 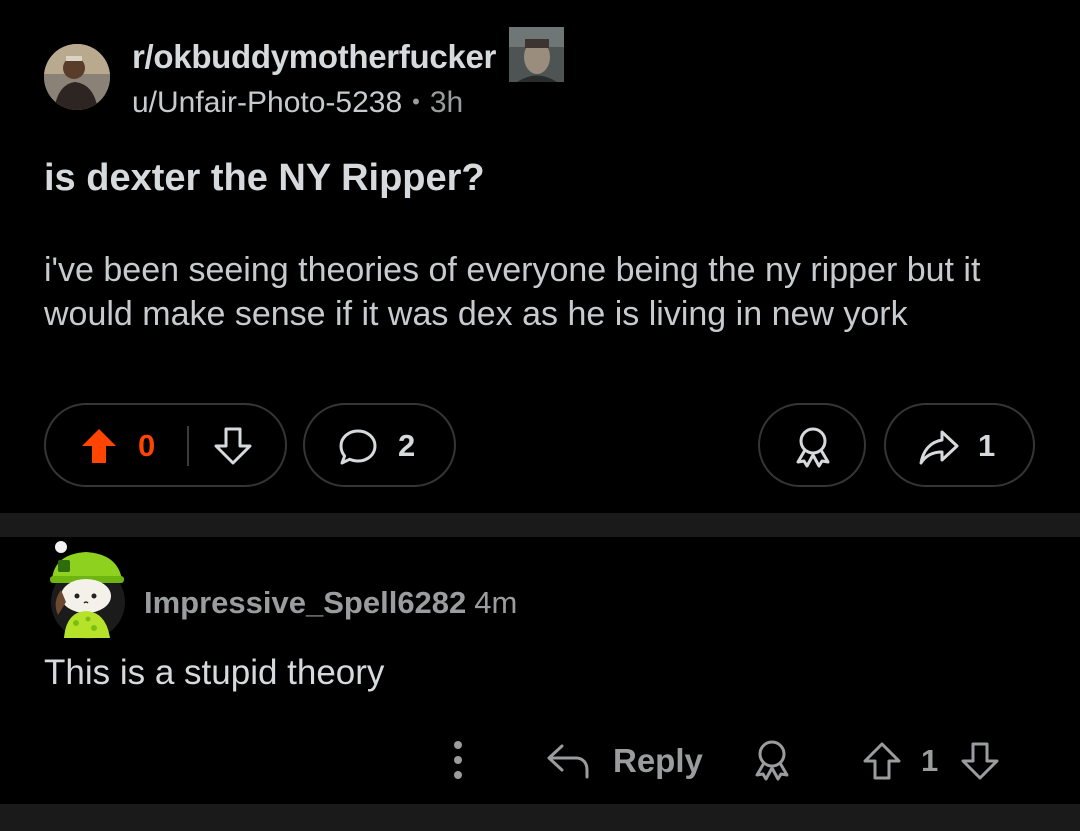 What do you see at coordinates (86, 590) in the screenshot?
I see `commenter-avatar` at bounding box center [86, 590].